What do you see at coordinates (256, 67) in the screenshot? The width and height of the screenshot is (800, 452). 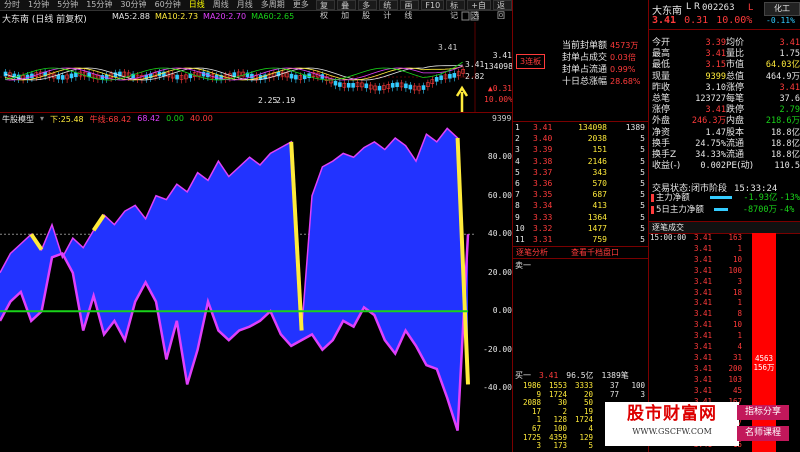 I see `price-chart` at bounding box center [256, 67].